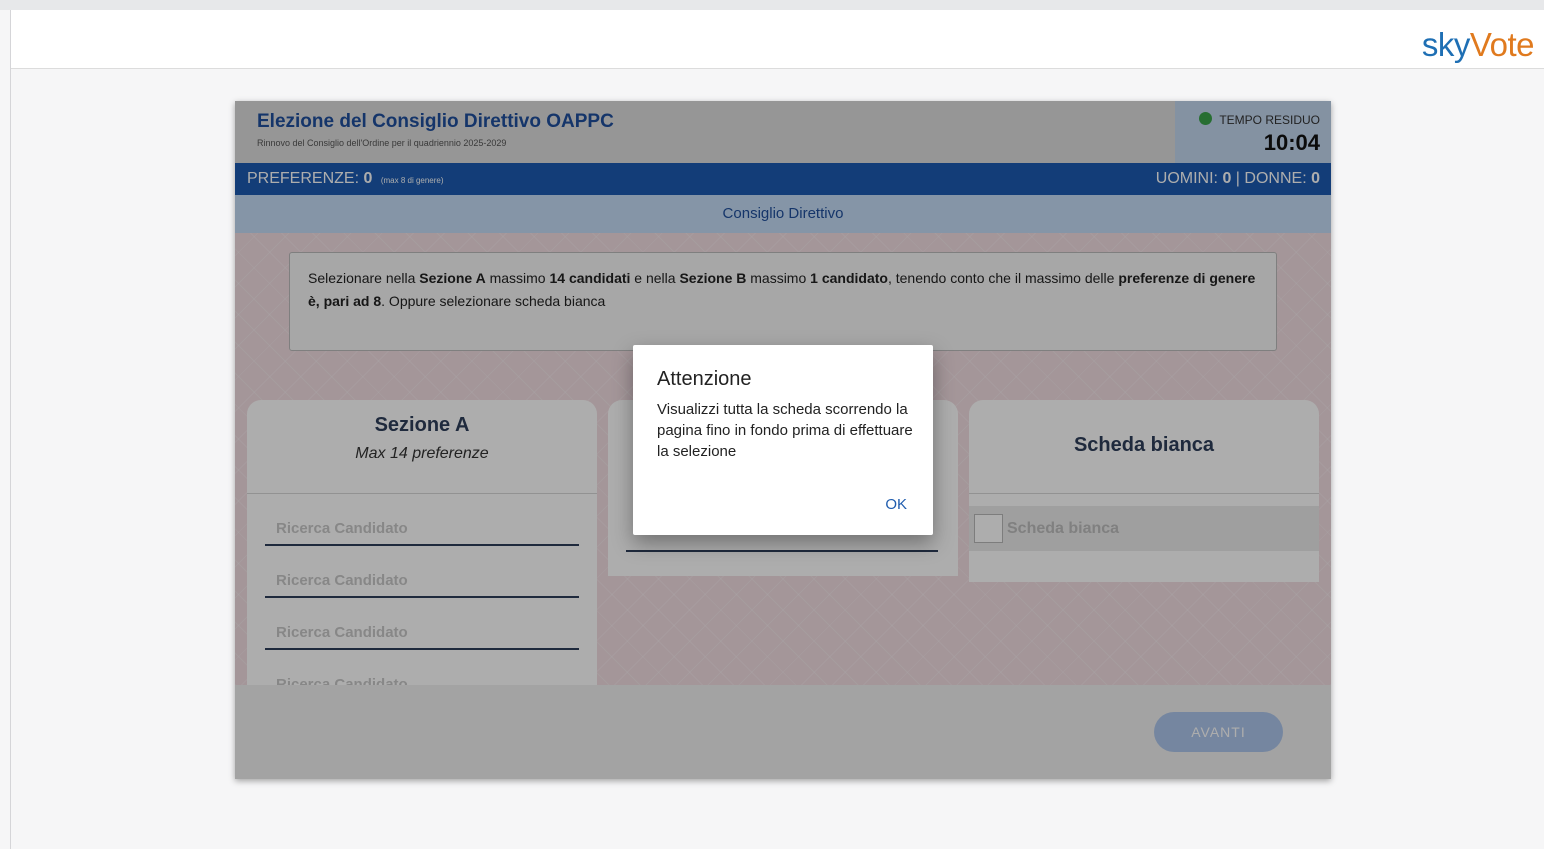 The width and height of the screenshot is (1544, 849). Describe the element at coordinates (896, 504) in the screenshot. I see `dialog-ok-button: OK` at that location.